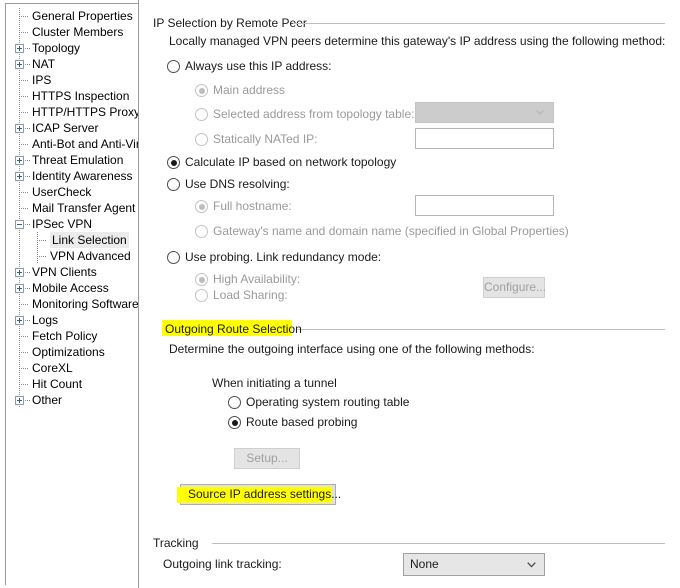 The width and height of the screenshot is (680, 588). I want to click on sidebar-item-general-properties: General Properties, so click(72, 16).